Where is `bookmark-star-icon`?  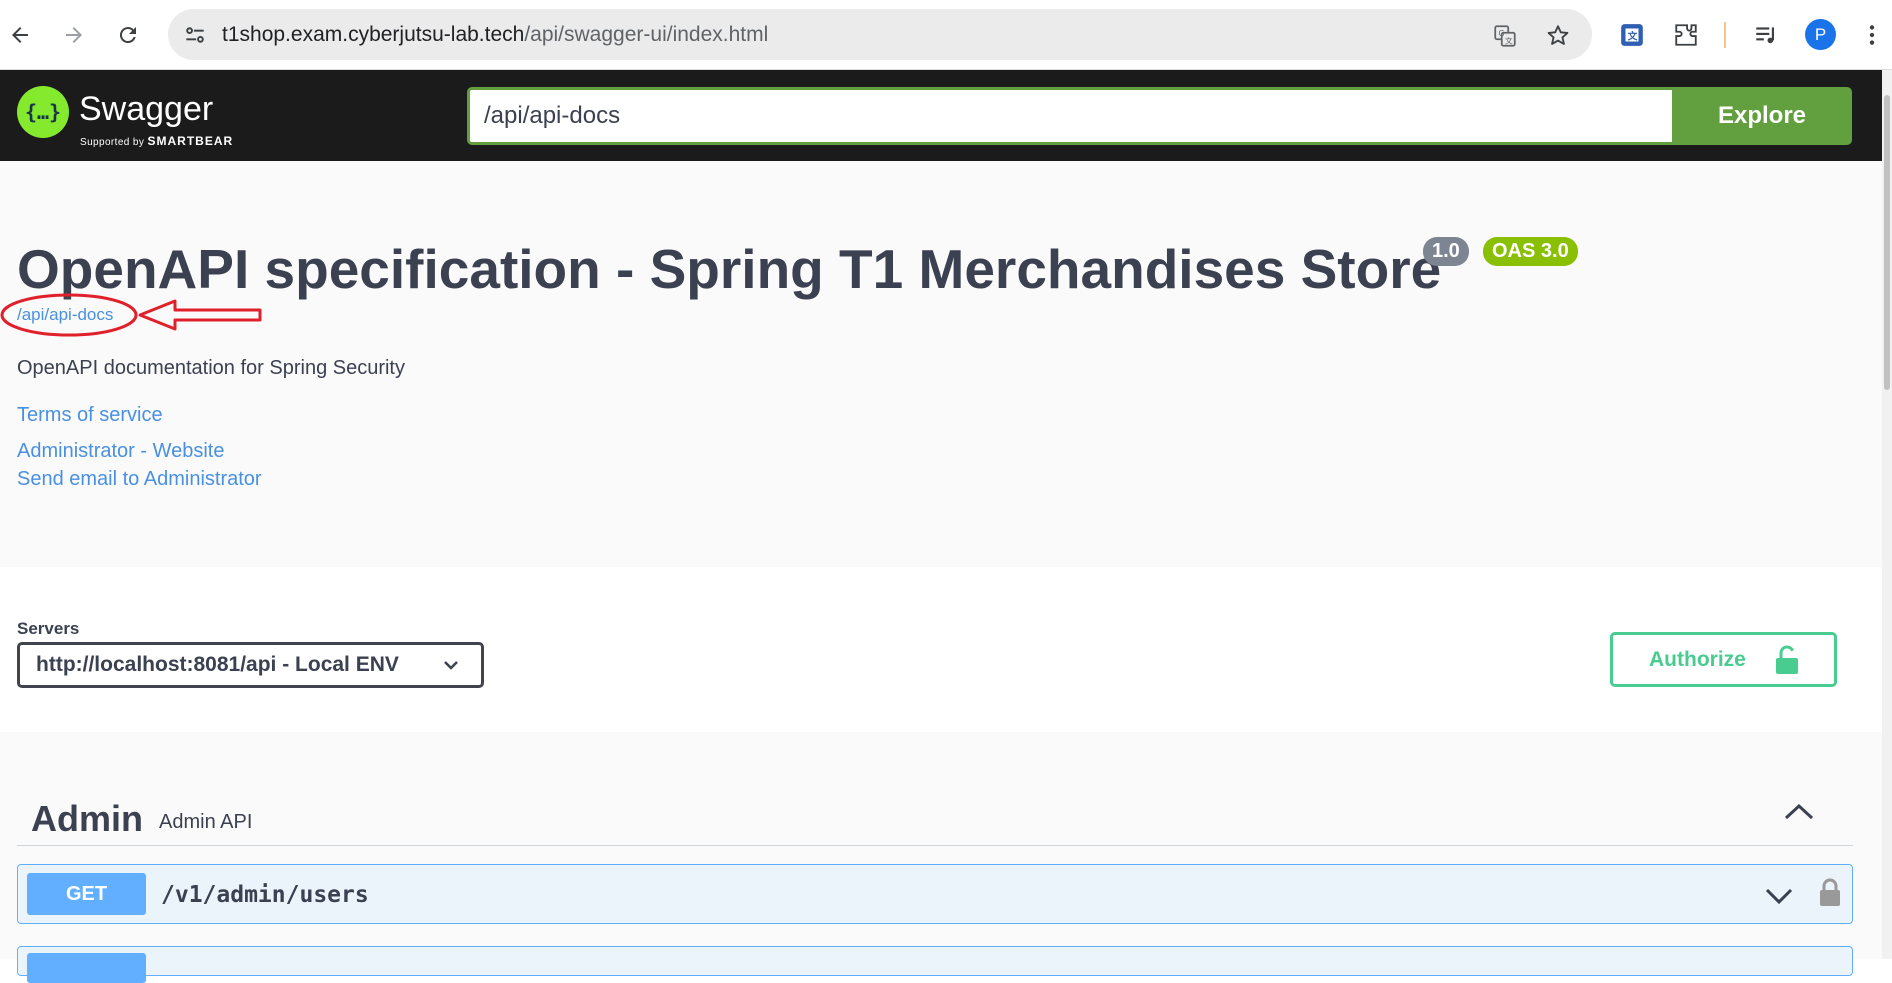 bookmark-star-icon is located at coordinates (1558, 36).